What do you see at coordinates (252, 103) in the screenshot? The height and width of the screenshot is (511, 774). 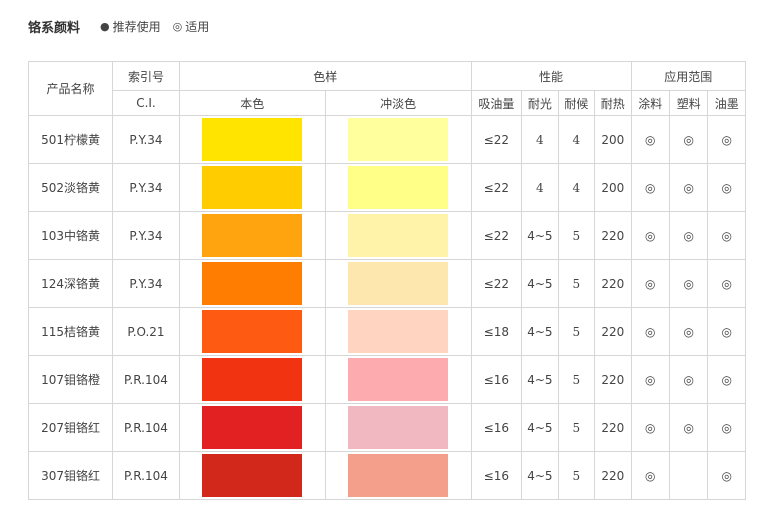 I see `header-mass-tone: 本色` at bounding box center [252, 103].